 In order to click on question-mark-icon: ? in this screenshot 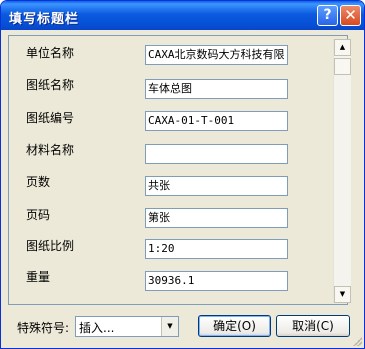, I will do `click(327, 15)`.